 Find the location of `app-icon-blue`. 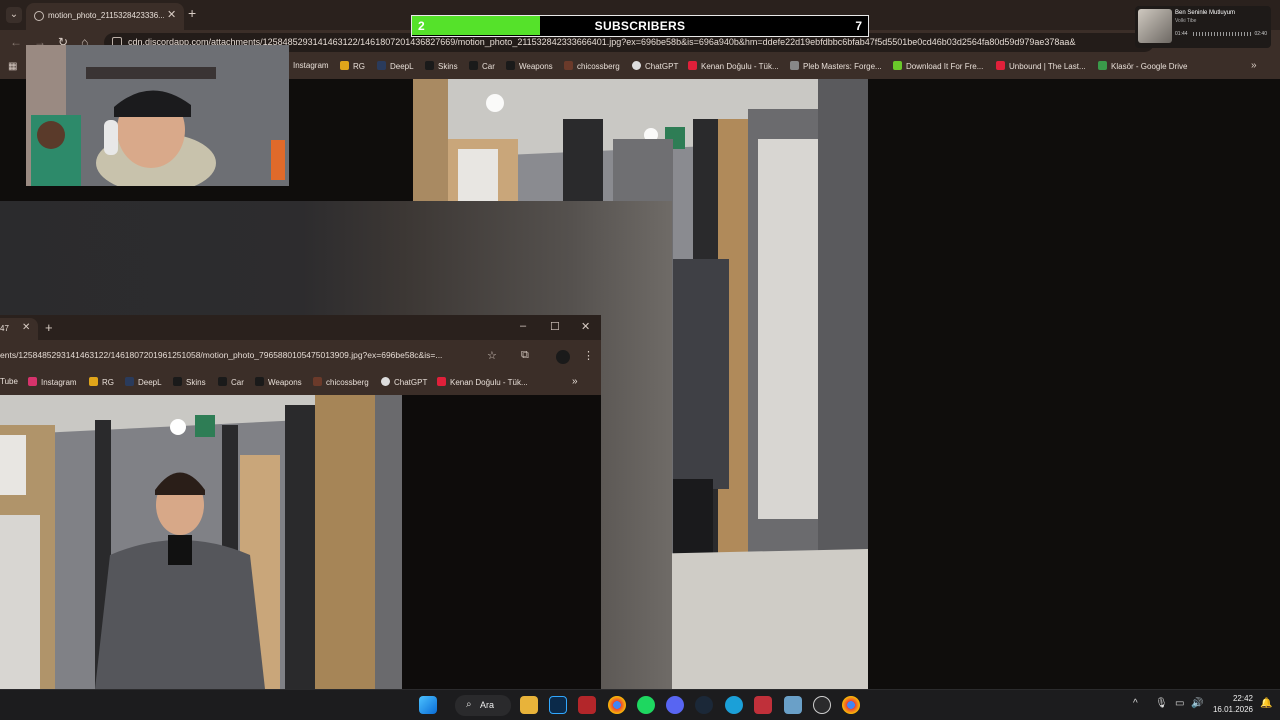

app-icon-blue is located at coordinates (793, 705).